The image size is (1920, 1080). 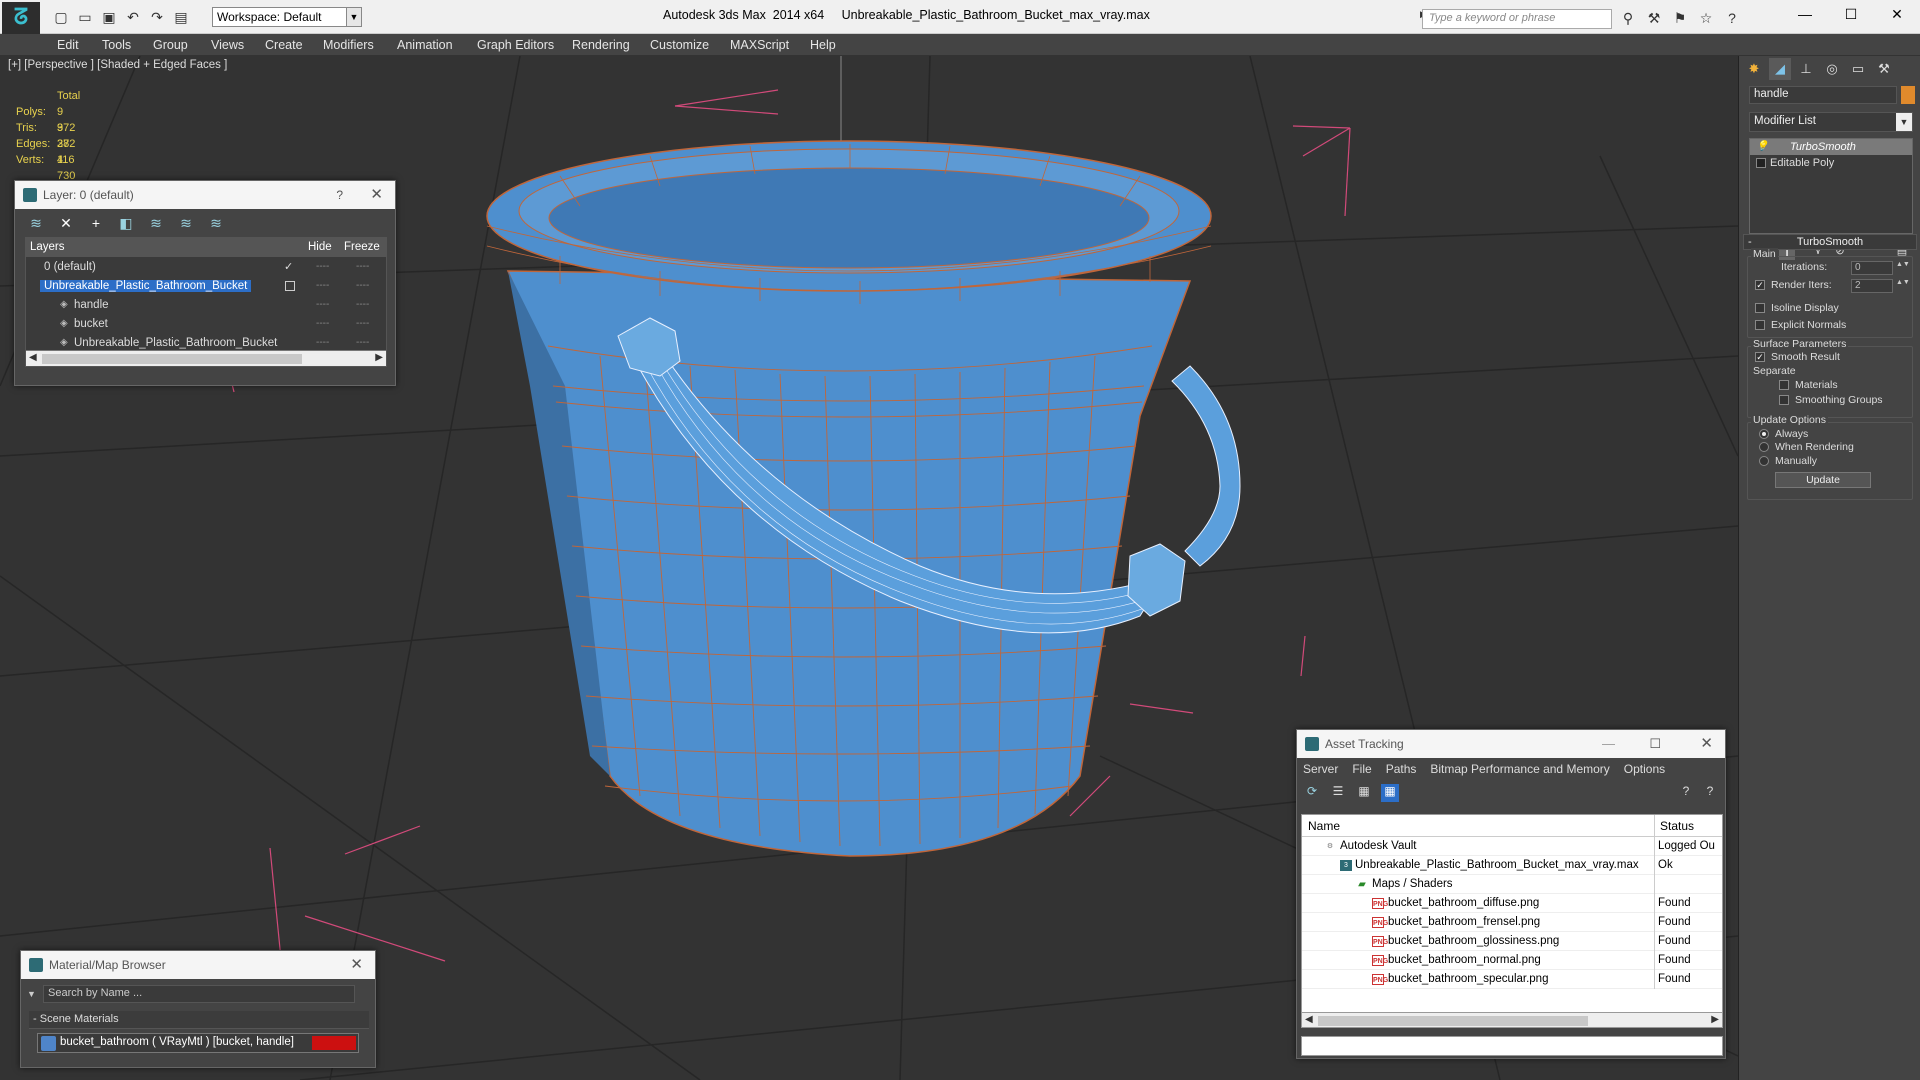 I want to click on menu-group: Group, so click(x=170, y=45).